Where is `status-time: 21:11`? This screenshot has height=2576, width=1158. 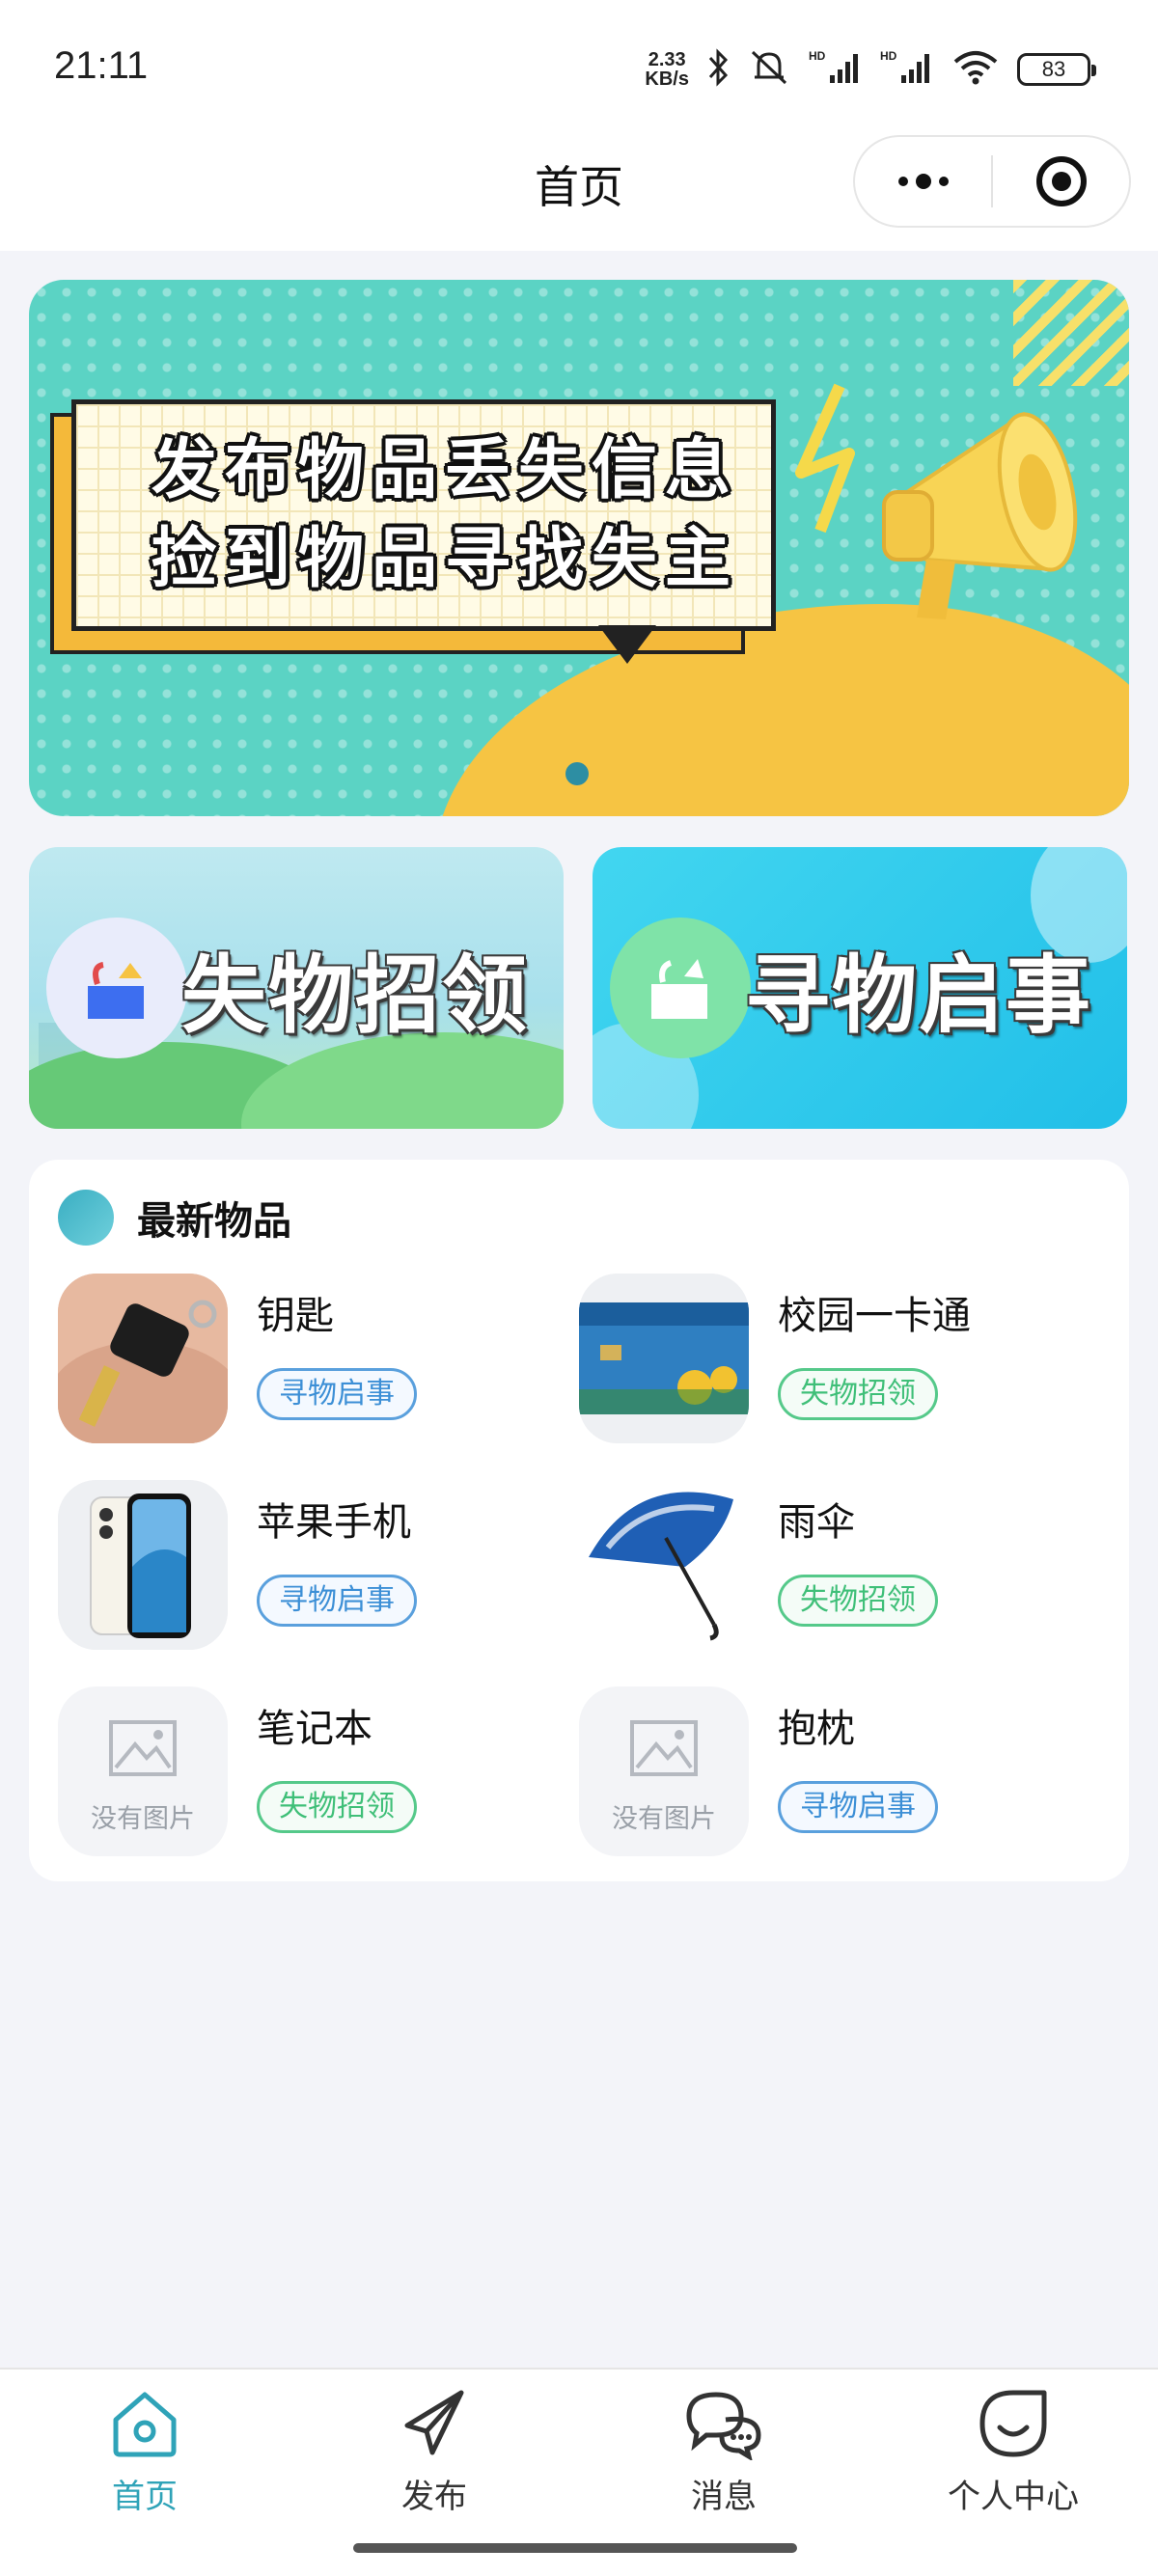 status-time: 21:11 is located at coordinates (101, 65).